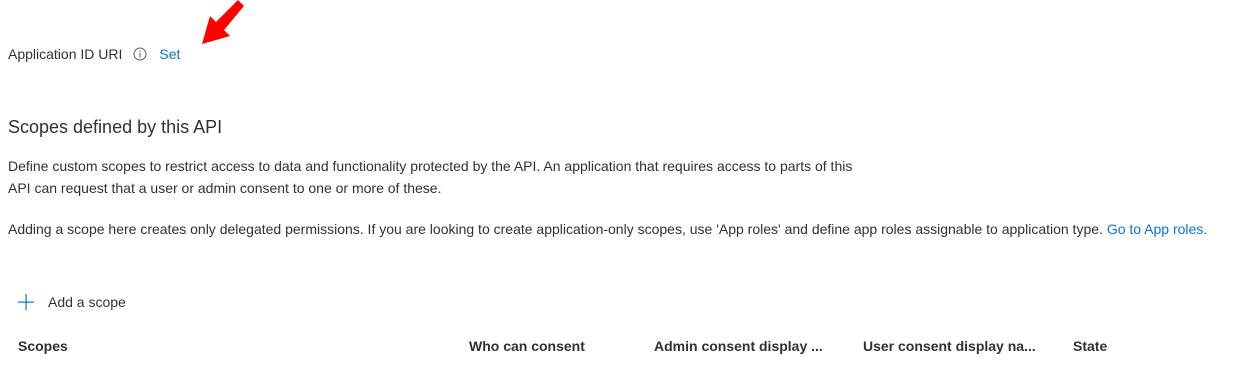 The image size is (1241, 365). I want to click on scopes-section-title: Scopes defined by this API, so click(115, 127).